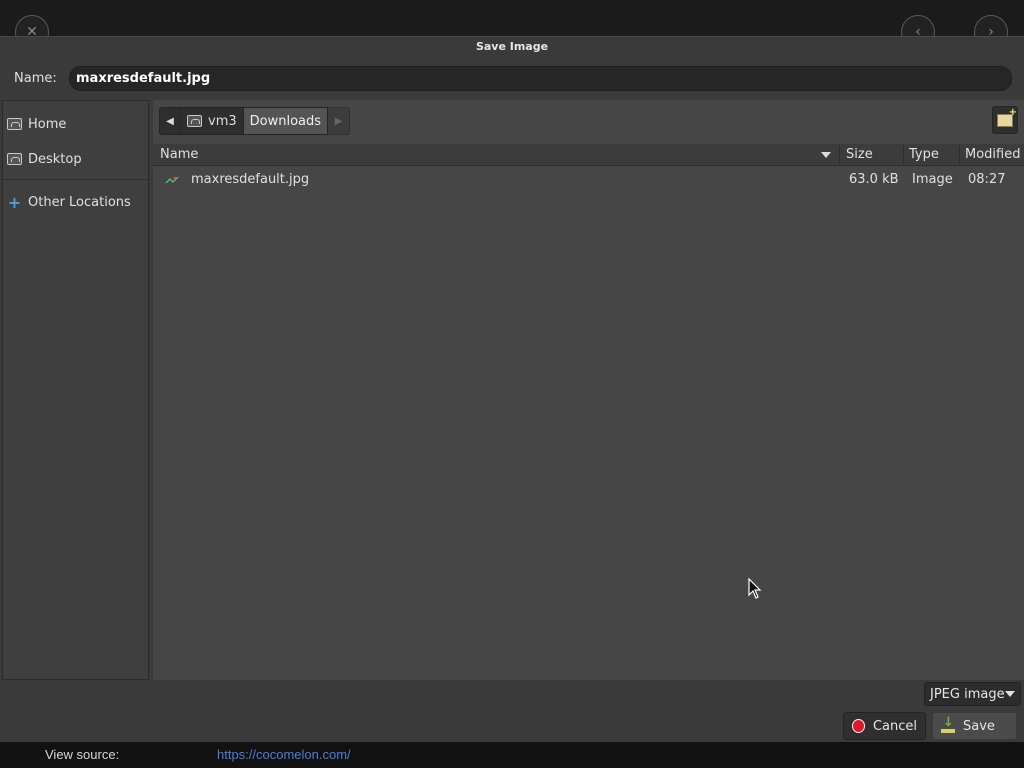 This screenshot has height=768, width=1024. I want to click on chevron-down-icon, so click(1010, 694).